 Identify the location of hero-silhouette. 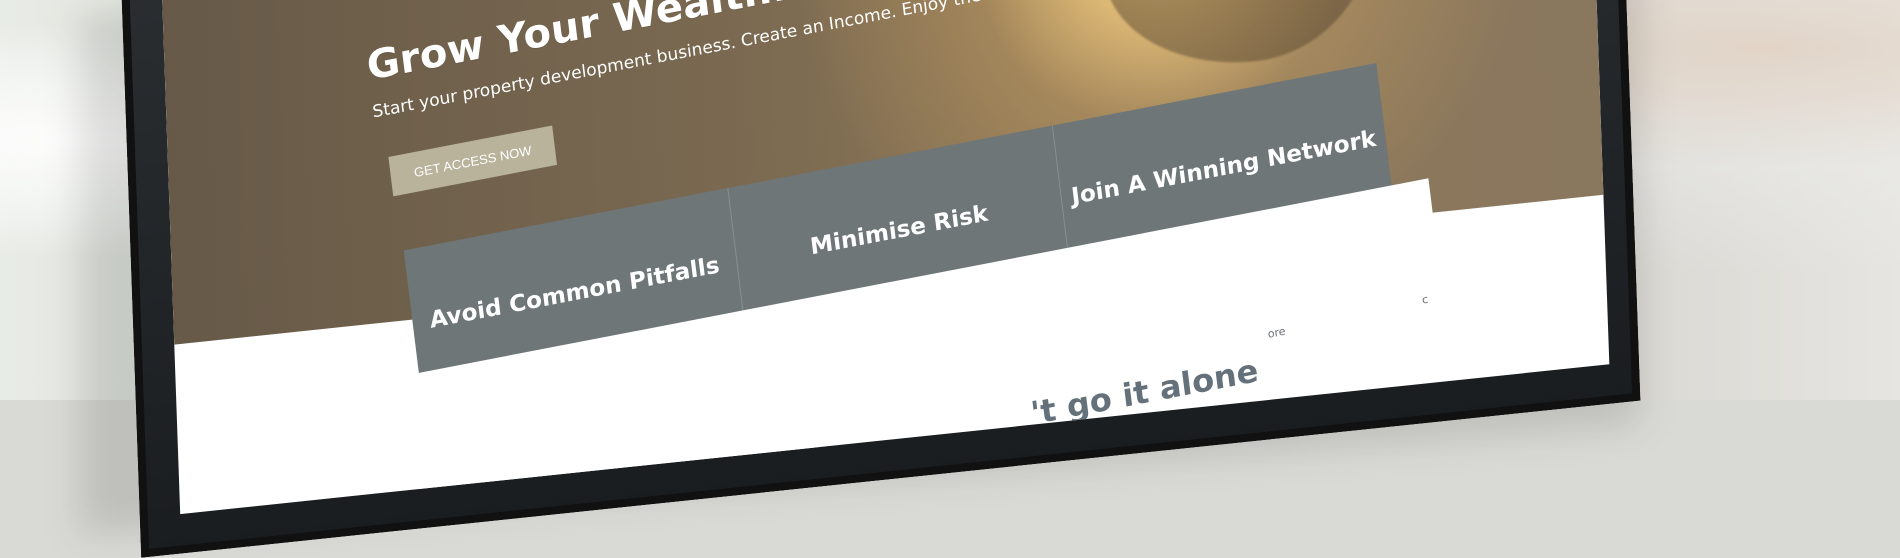
(1239, 38).